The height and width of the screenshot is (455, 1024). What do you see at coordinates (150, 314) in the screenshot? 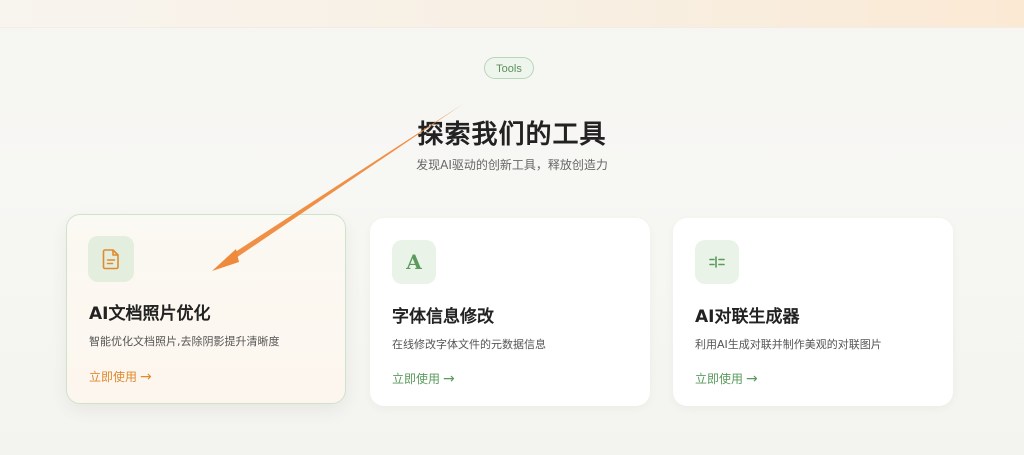
I see `card-title: AI文档照片优化` at bounding box center [150, 314].